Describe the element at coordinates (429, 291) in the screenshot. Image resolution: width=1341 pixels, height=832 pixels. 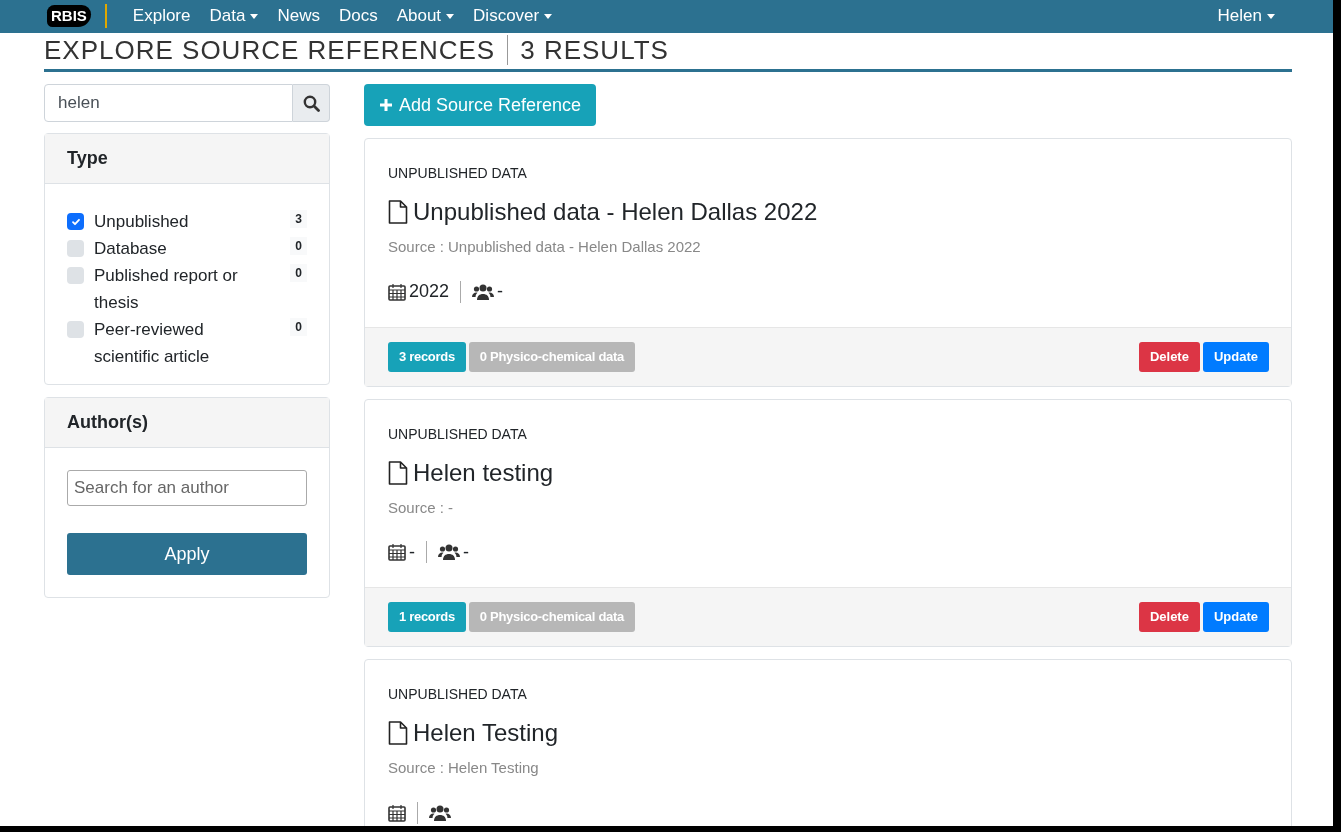
I see `reference-year: 2022` at that location.